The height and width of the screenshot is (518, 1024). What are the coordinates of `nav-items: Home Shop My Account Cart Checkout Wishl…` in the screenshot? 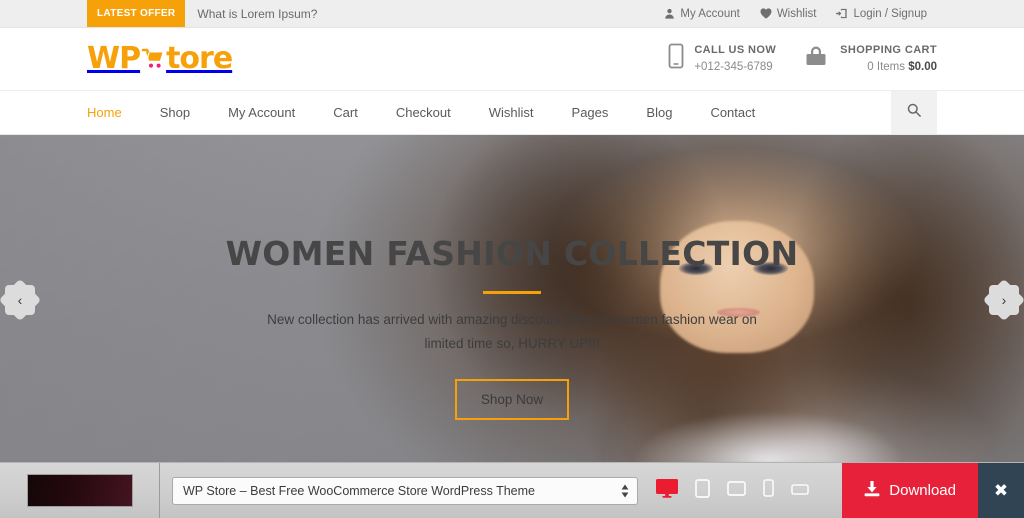 It's located at (430, 112).